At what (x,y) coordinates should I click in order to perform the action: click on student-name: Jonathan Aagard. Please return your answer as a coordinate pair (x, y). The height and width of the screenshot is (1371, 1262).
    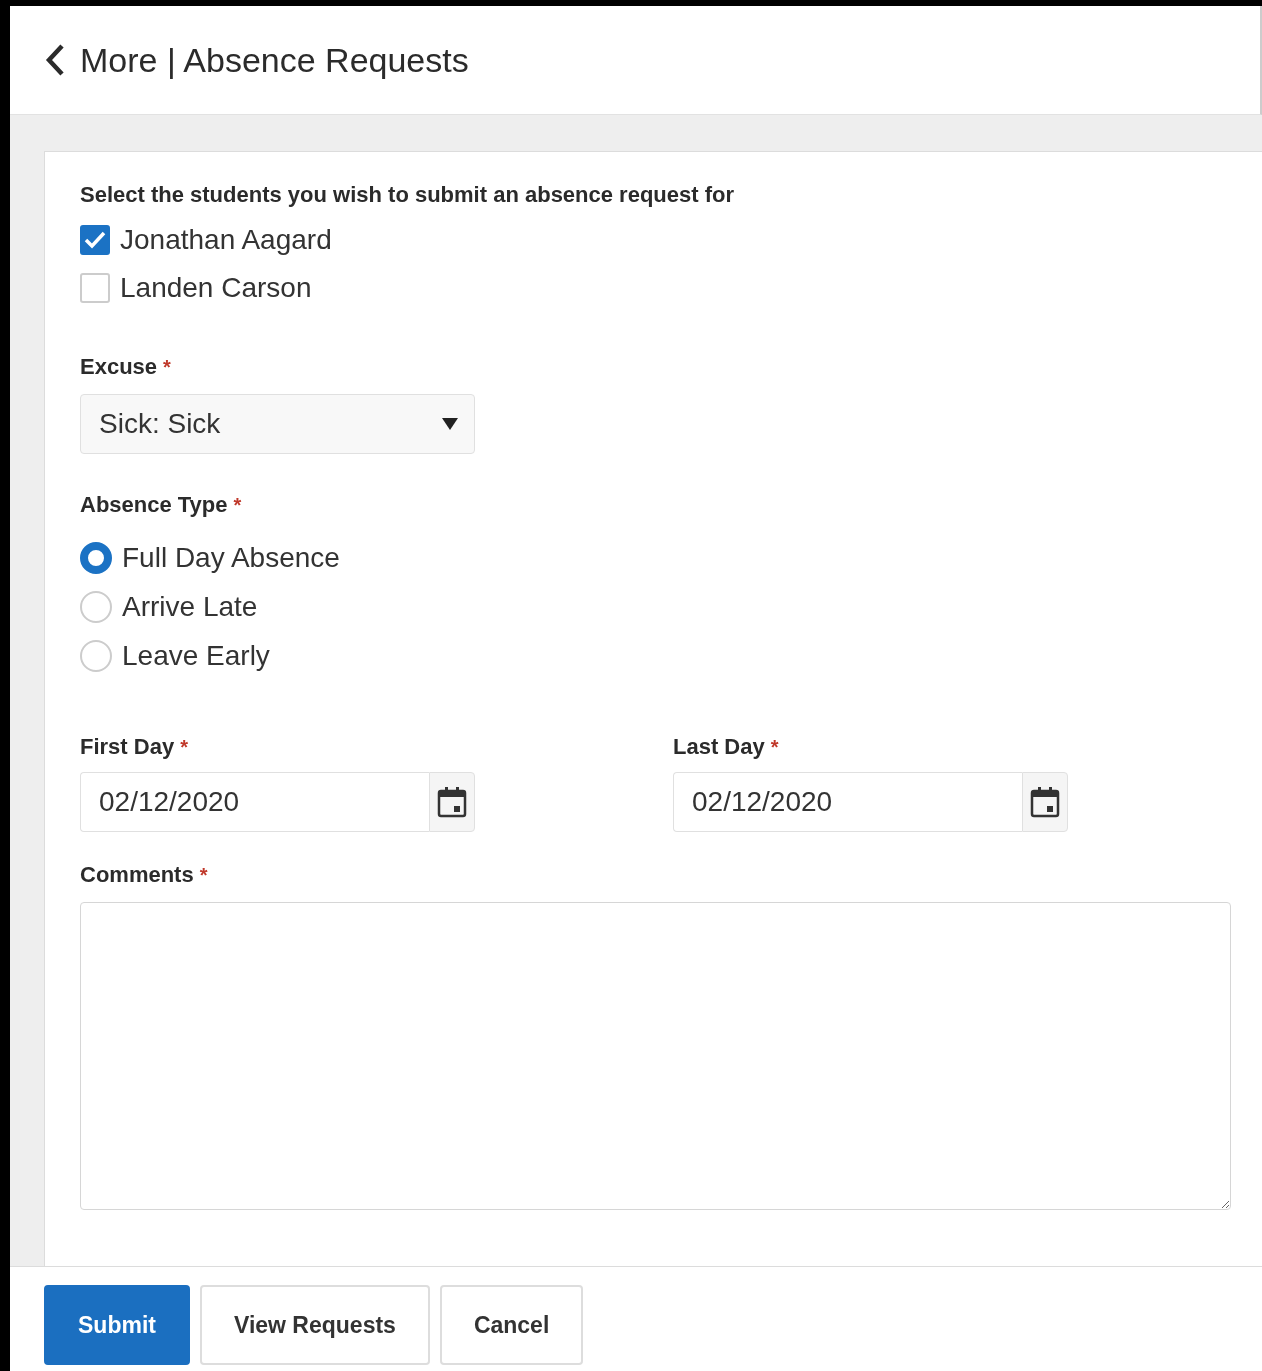
    Looking at the image, I should click on (226, 240).